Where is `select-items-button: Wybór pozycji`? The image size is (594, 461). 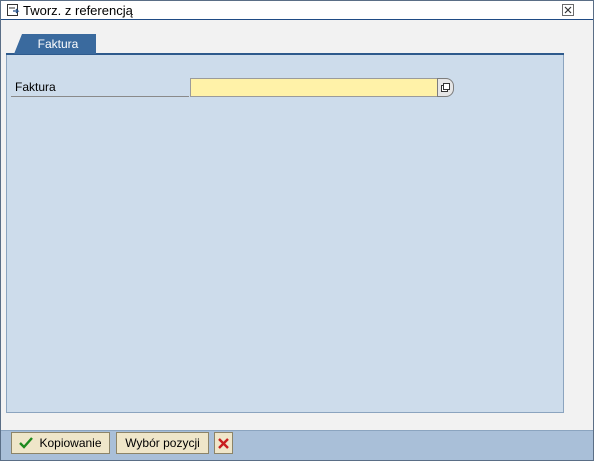
select-items-button: Wybór pozycji is located at coordinates (162, 443).